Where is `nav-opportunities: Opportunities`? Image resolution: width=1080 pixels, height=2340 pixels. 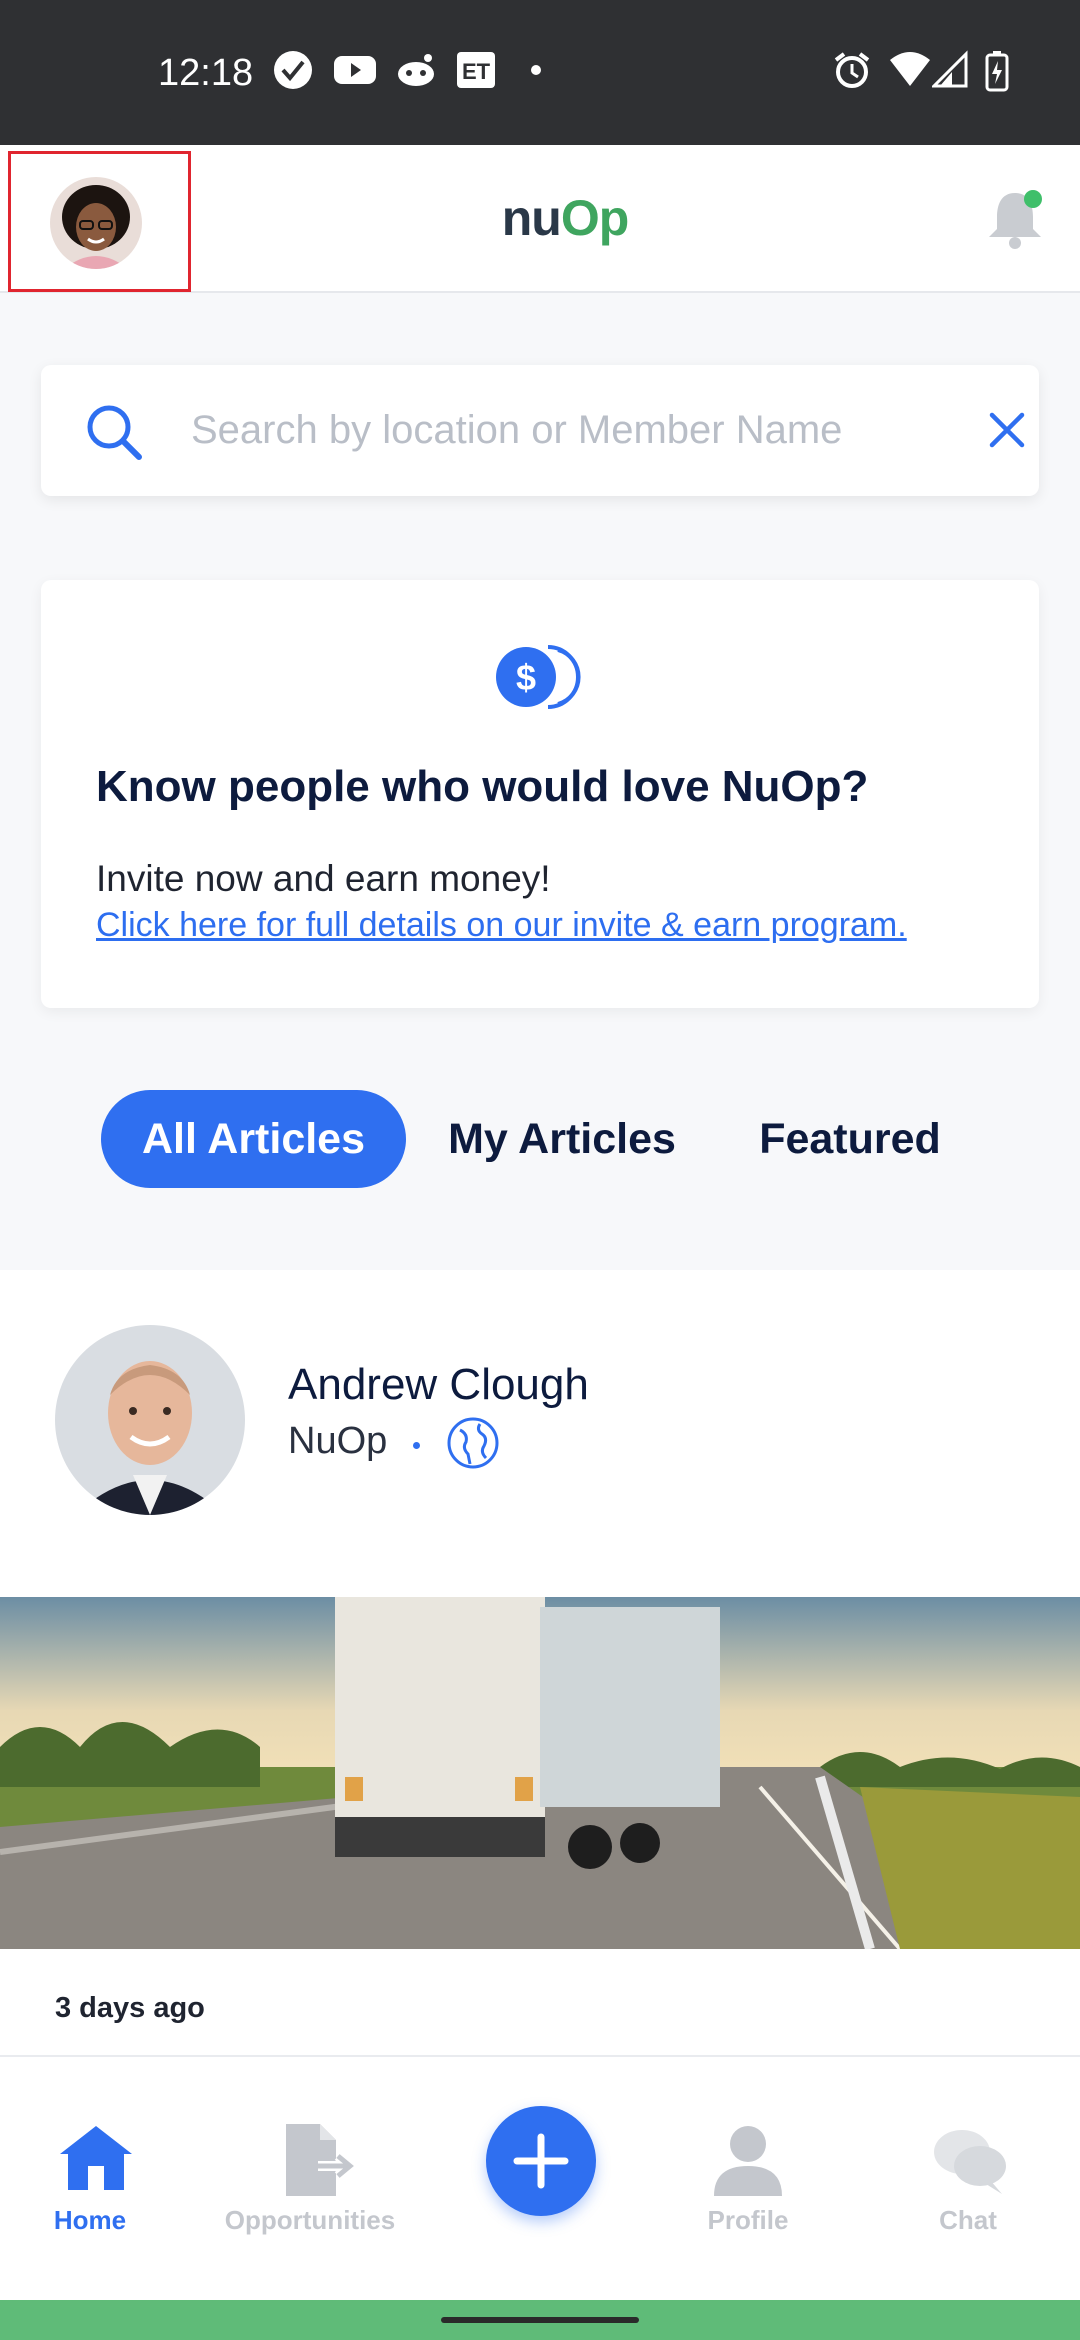
nav-opportunities: Opportunities is located at coordinates (310, 2157).